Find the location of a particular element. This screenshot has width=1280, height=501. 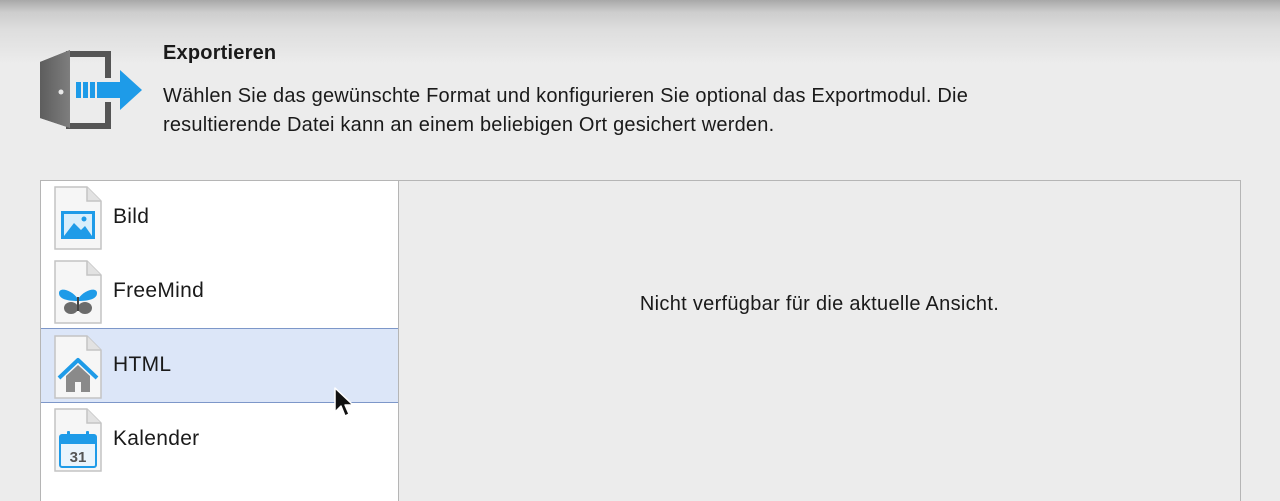

list-item-label: FreeMind is located at coordinates (159, 290).